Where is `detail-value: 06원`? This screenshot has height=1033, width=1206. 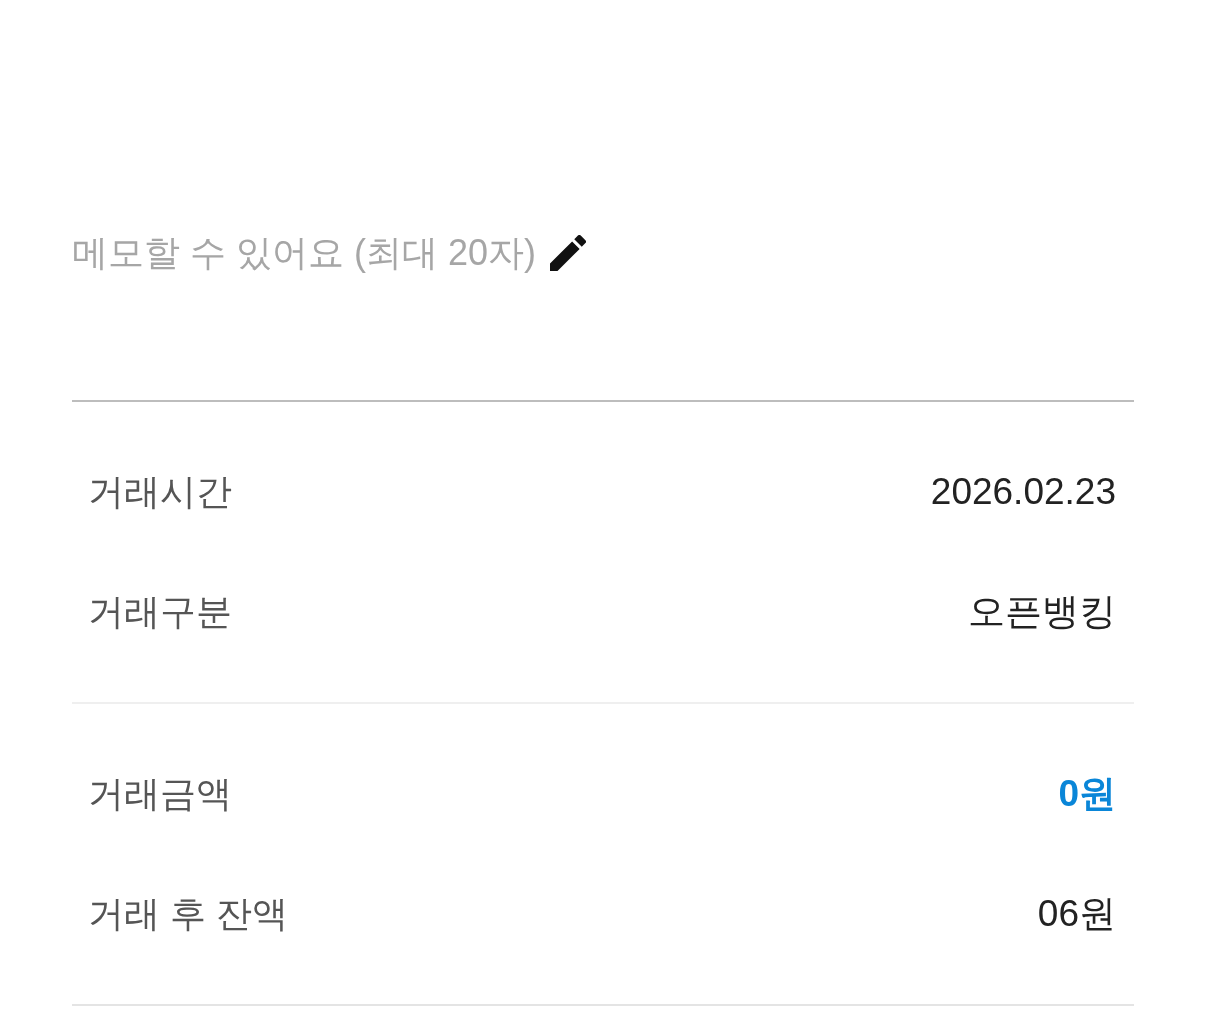
detail-value: 06원 is located at coordinates (1076, 914).